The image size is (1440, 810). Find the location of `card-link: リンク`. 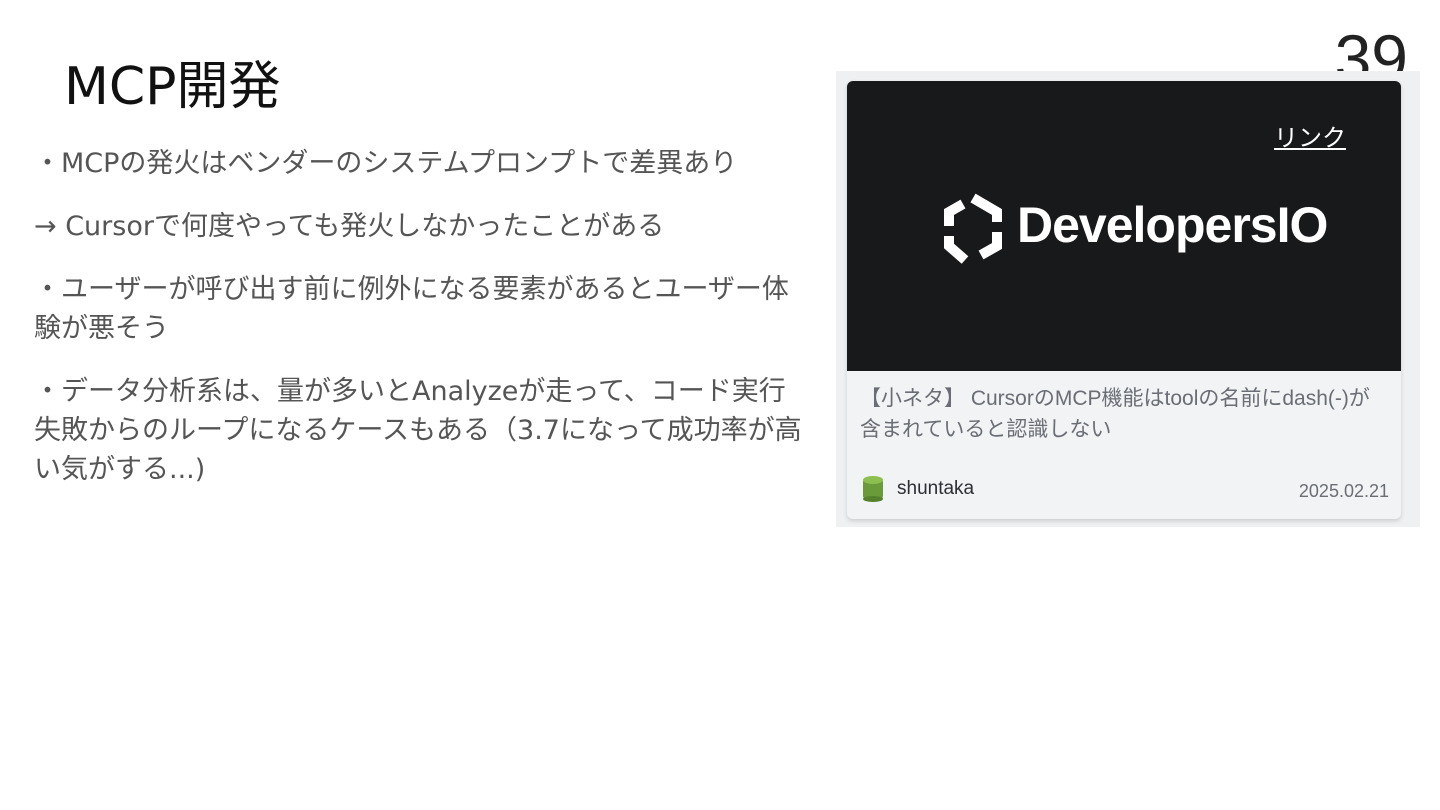

card-link: リンク is located at coordinates (1310, 135).